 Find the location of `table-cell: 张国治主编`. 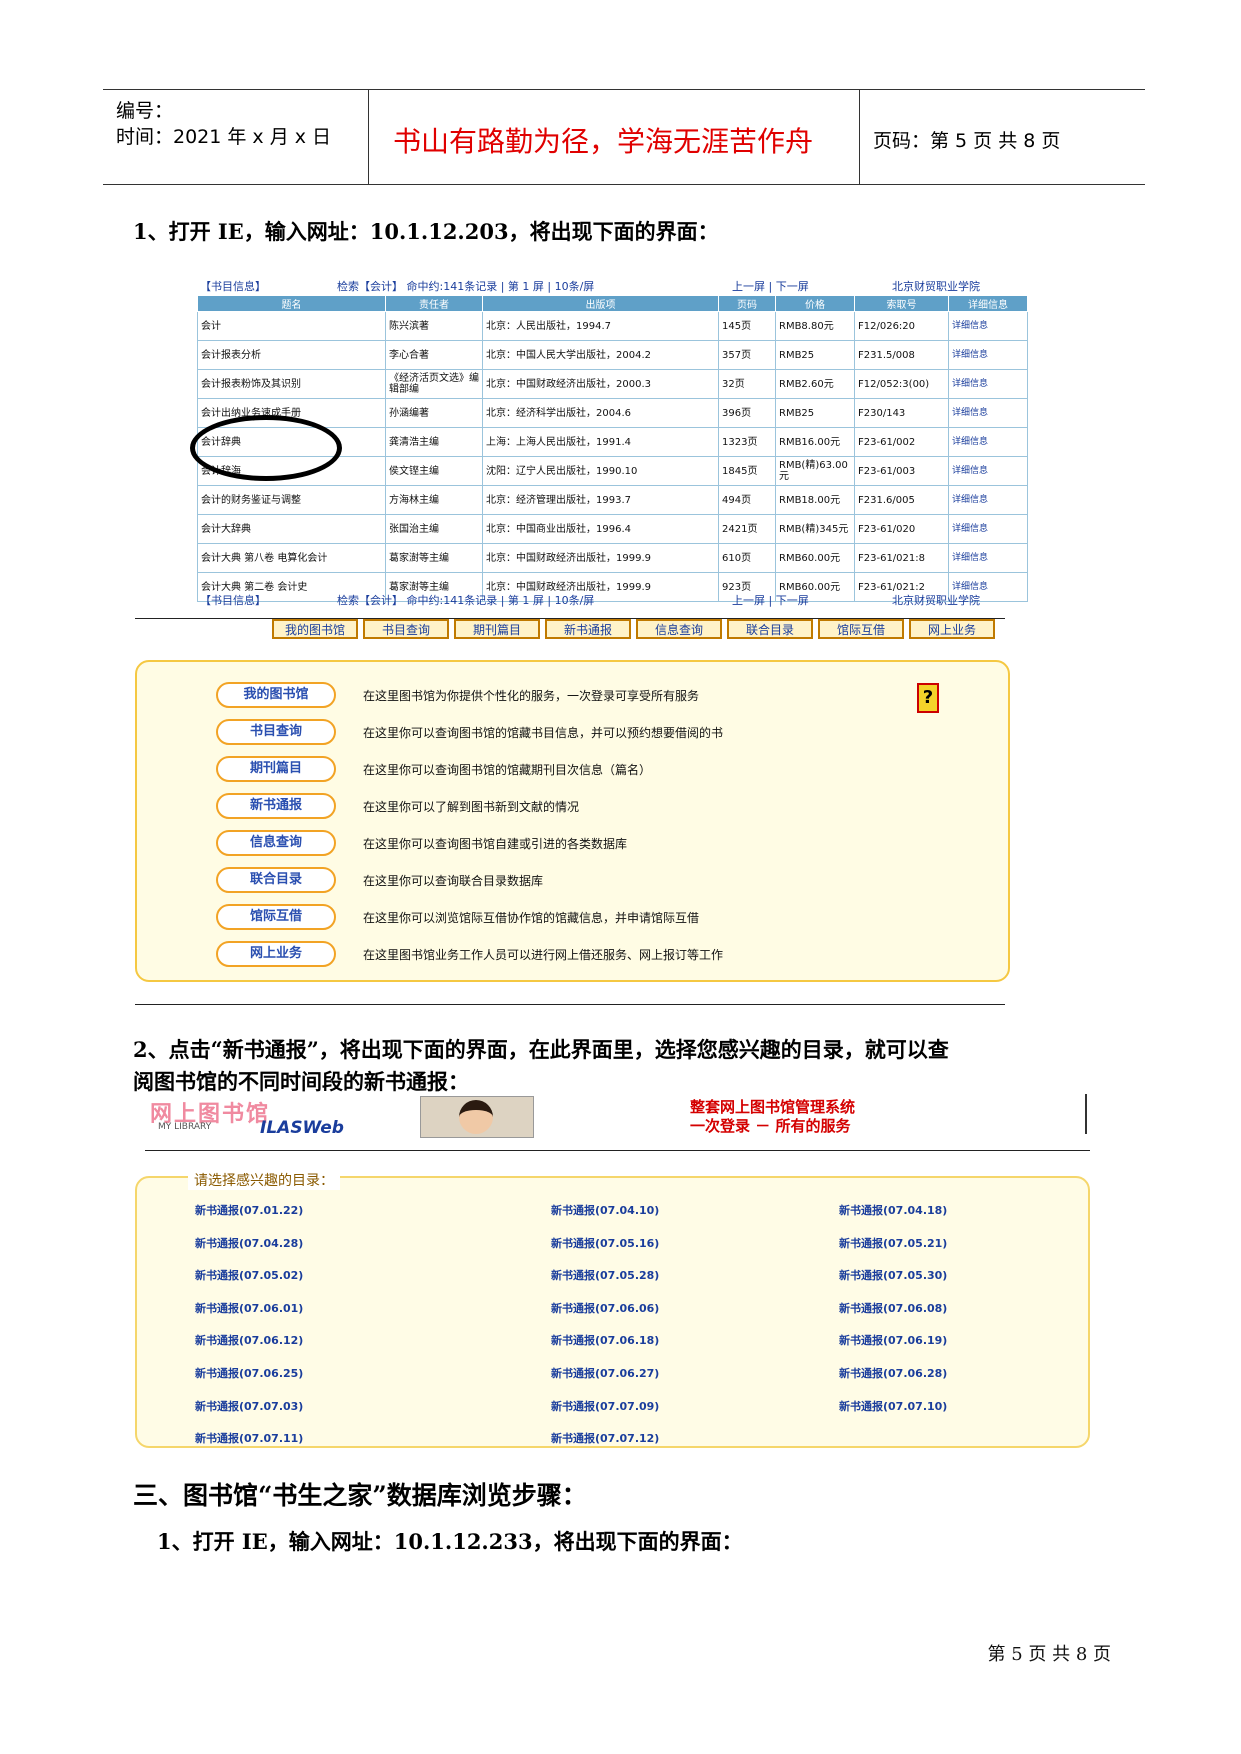

table-cell: 张国治主编 is located at coordinates (434, 529).